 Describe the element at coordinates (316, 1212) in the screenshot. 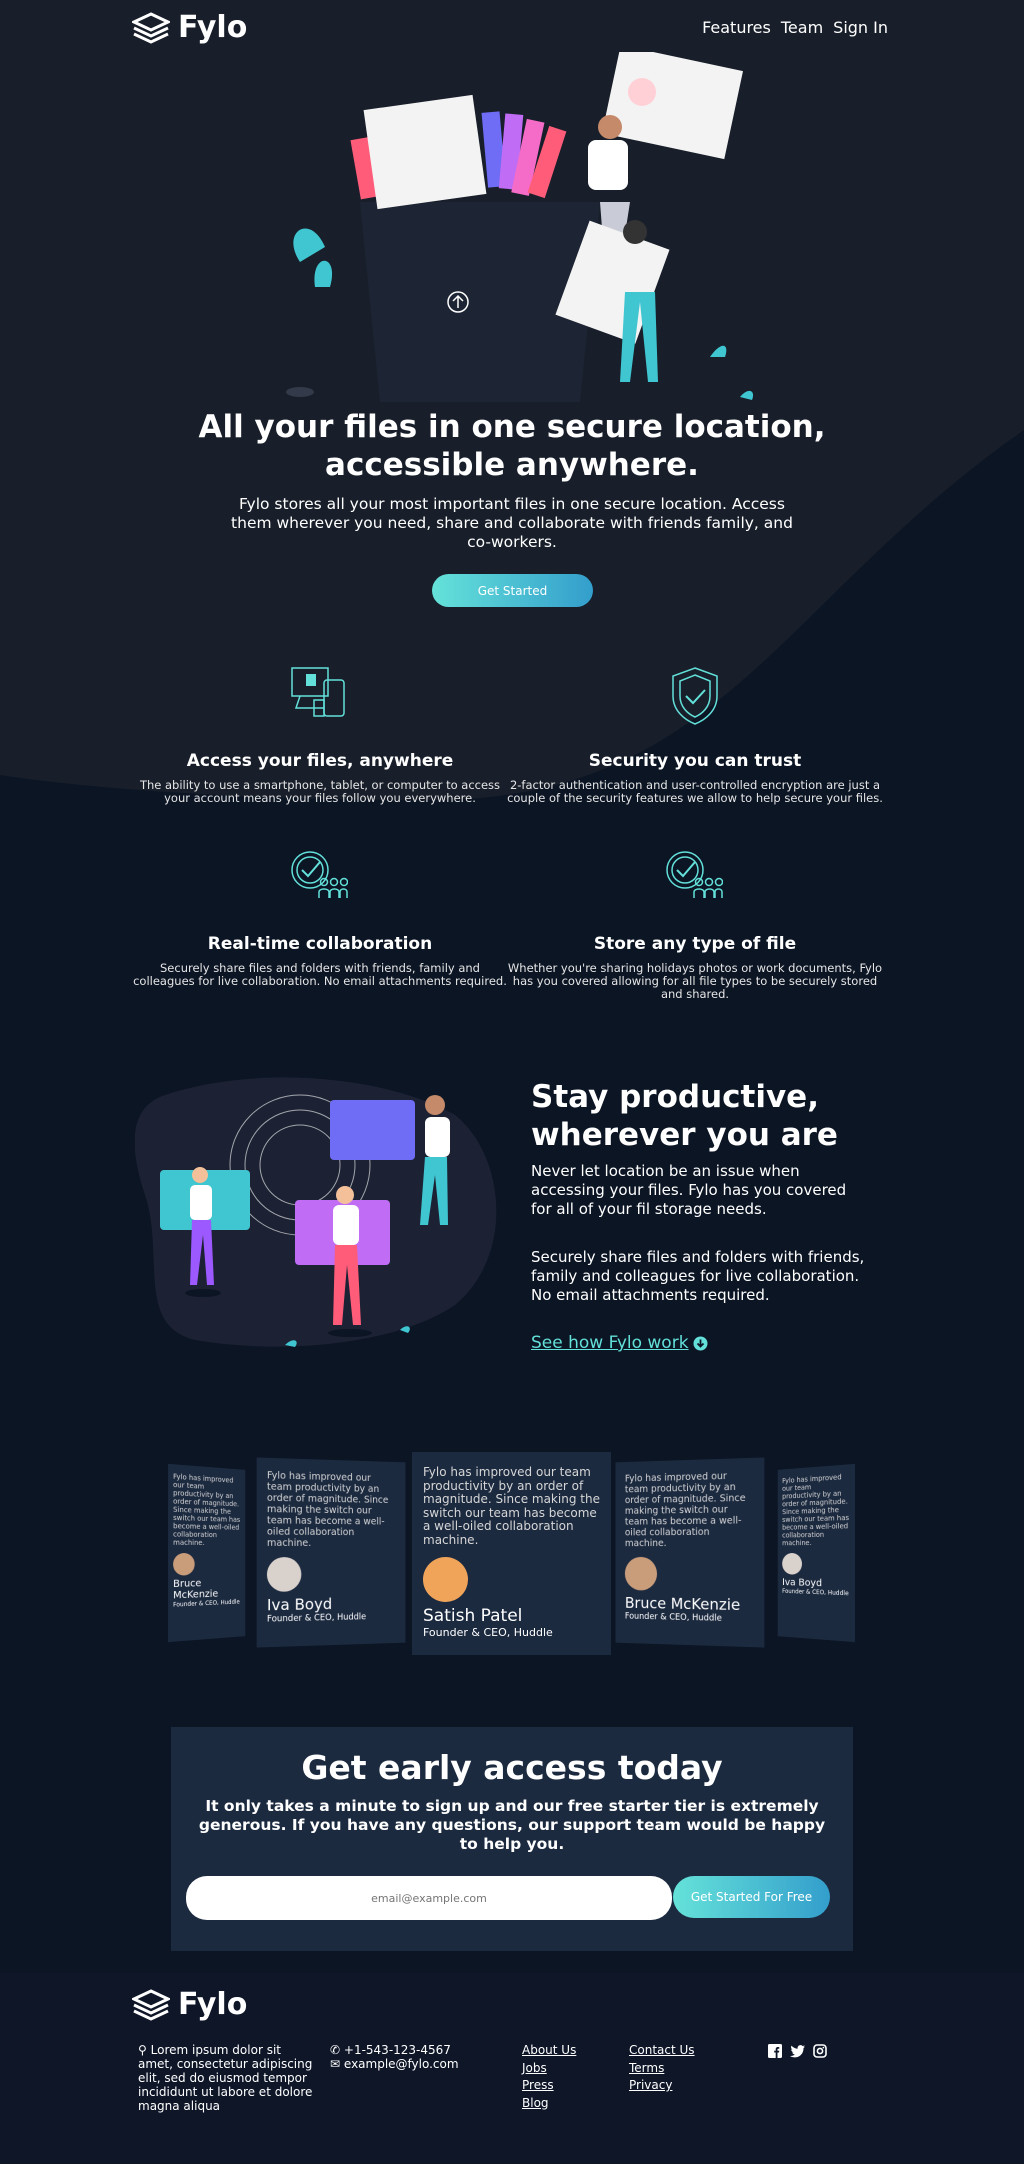

I see `productive-illustration` at that location.